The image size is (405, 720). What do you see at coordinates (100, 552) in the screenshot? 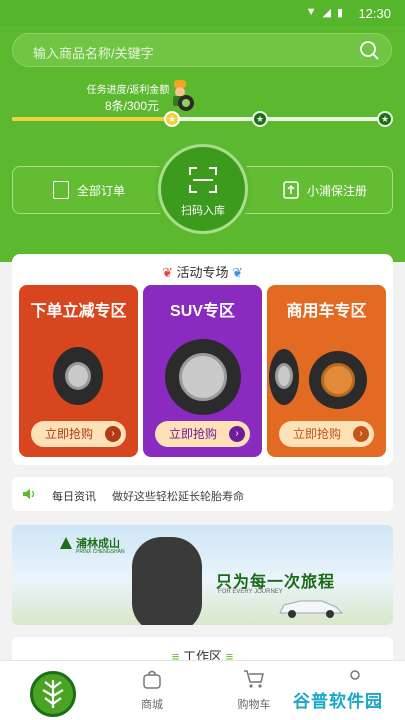
I see `brand-subname: PRINX CHENGSHAN` at bounding box center [100, 552].